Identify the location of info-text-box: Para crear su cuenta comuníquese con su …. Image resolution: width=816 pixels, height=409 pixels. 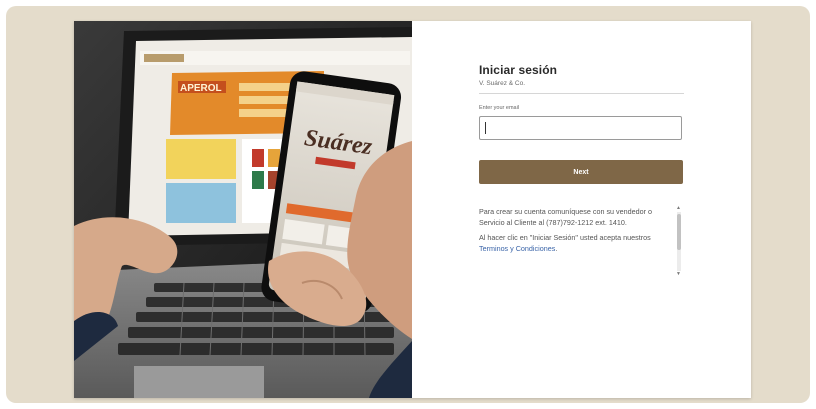
(578, 241).